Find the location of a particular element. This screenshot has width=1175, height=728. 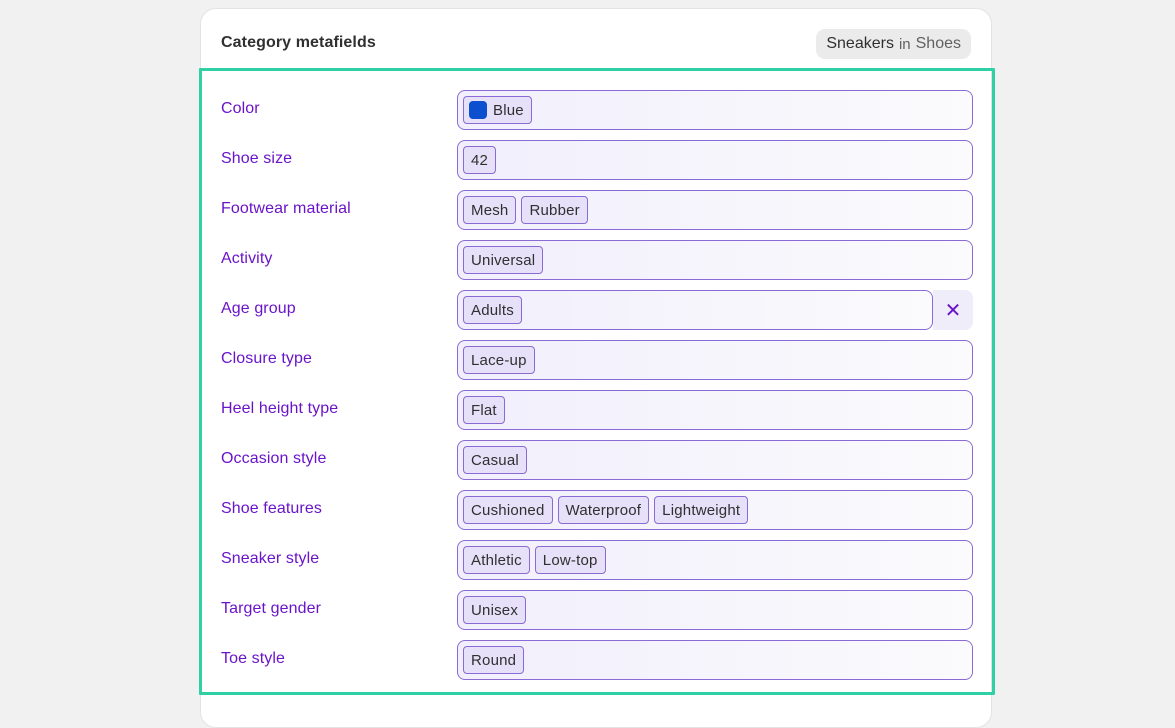

metafield-label: Occasion style is located at coordinates (274, 458).